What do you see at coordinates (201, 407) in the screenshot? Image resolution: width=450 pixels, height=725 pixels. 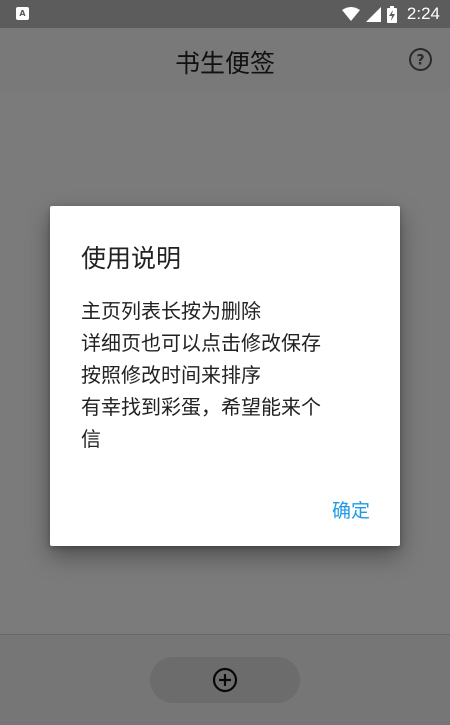 I see `dialog-line: 有幸找到彩蛋，希望能来个` at bounding box center [201, 407].